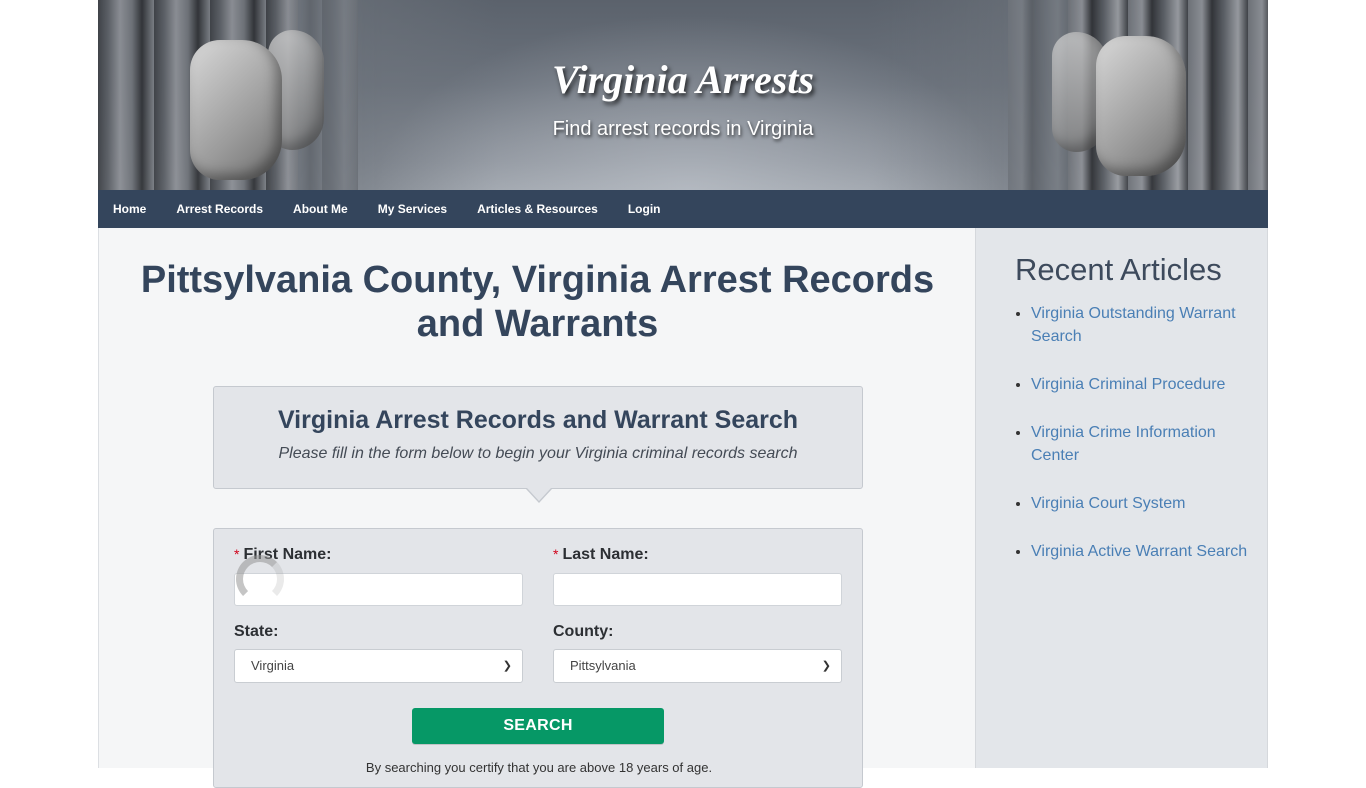 The image size is (1366, 788). Describe the element at coordinates (683, 129) in the screenshot. I see `site-tagline: Find arrest records in Virginia` at that location.